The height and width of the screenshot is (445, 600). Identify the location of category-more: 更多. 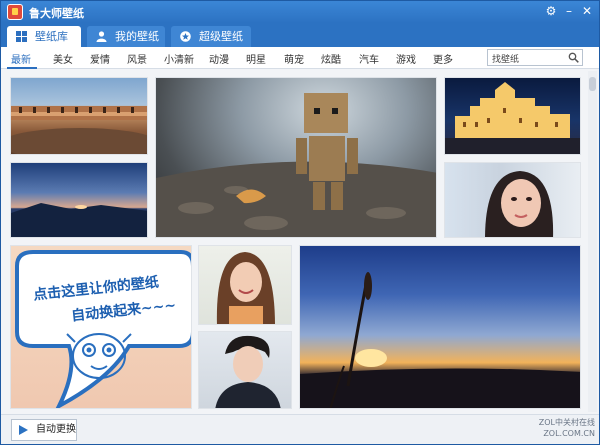
(443, 58).